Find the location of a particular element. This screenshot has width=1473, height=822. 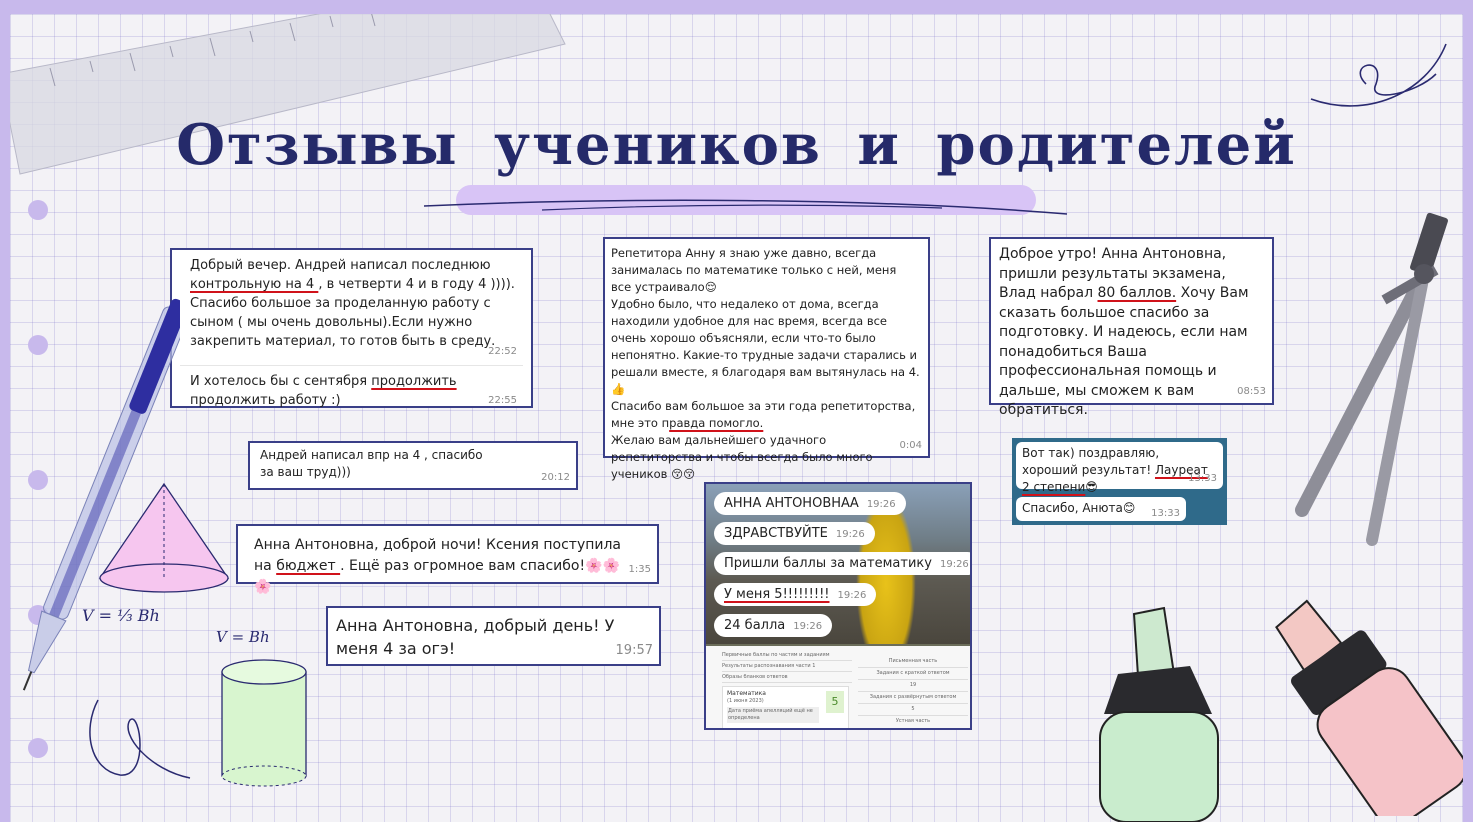

message-time: 0:04 is located at coordinates (910, 445).